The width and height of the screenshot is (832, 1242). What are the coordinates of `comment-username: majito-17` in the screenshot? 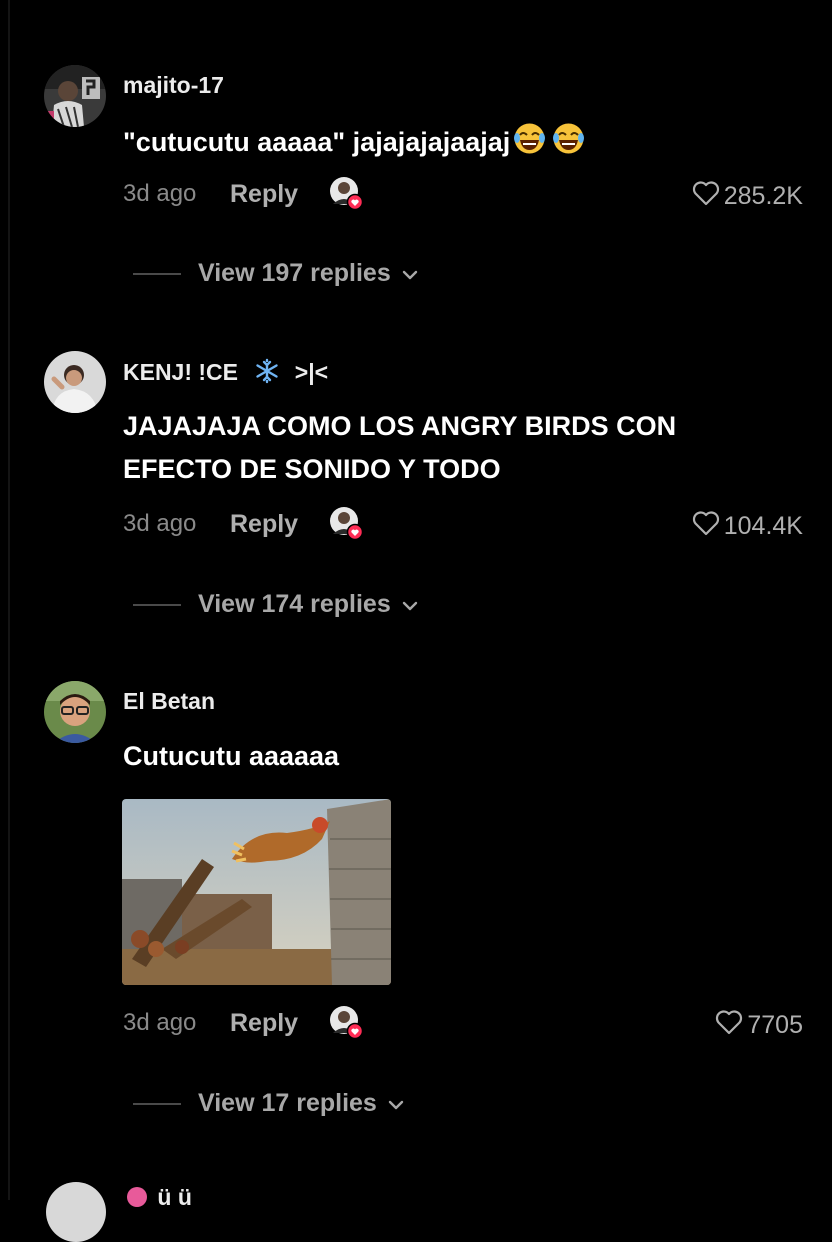 It's located at (173, 85).